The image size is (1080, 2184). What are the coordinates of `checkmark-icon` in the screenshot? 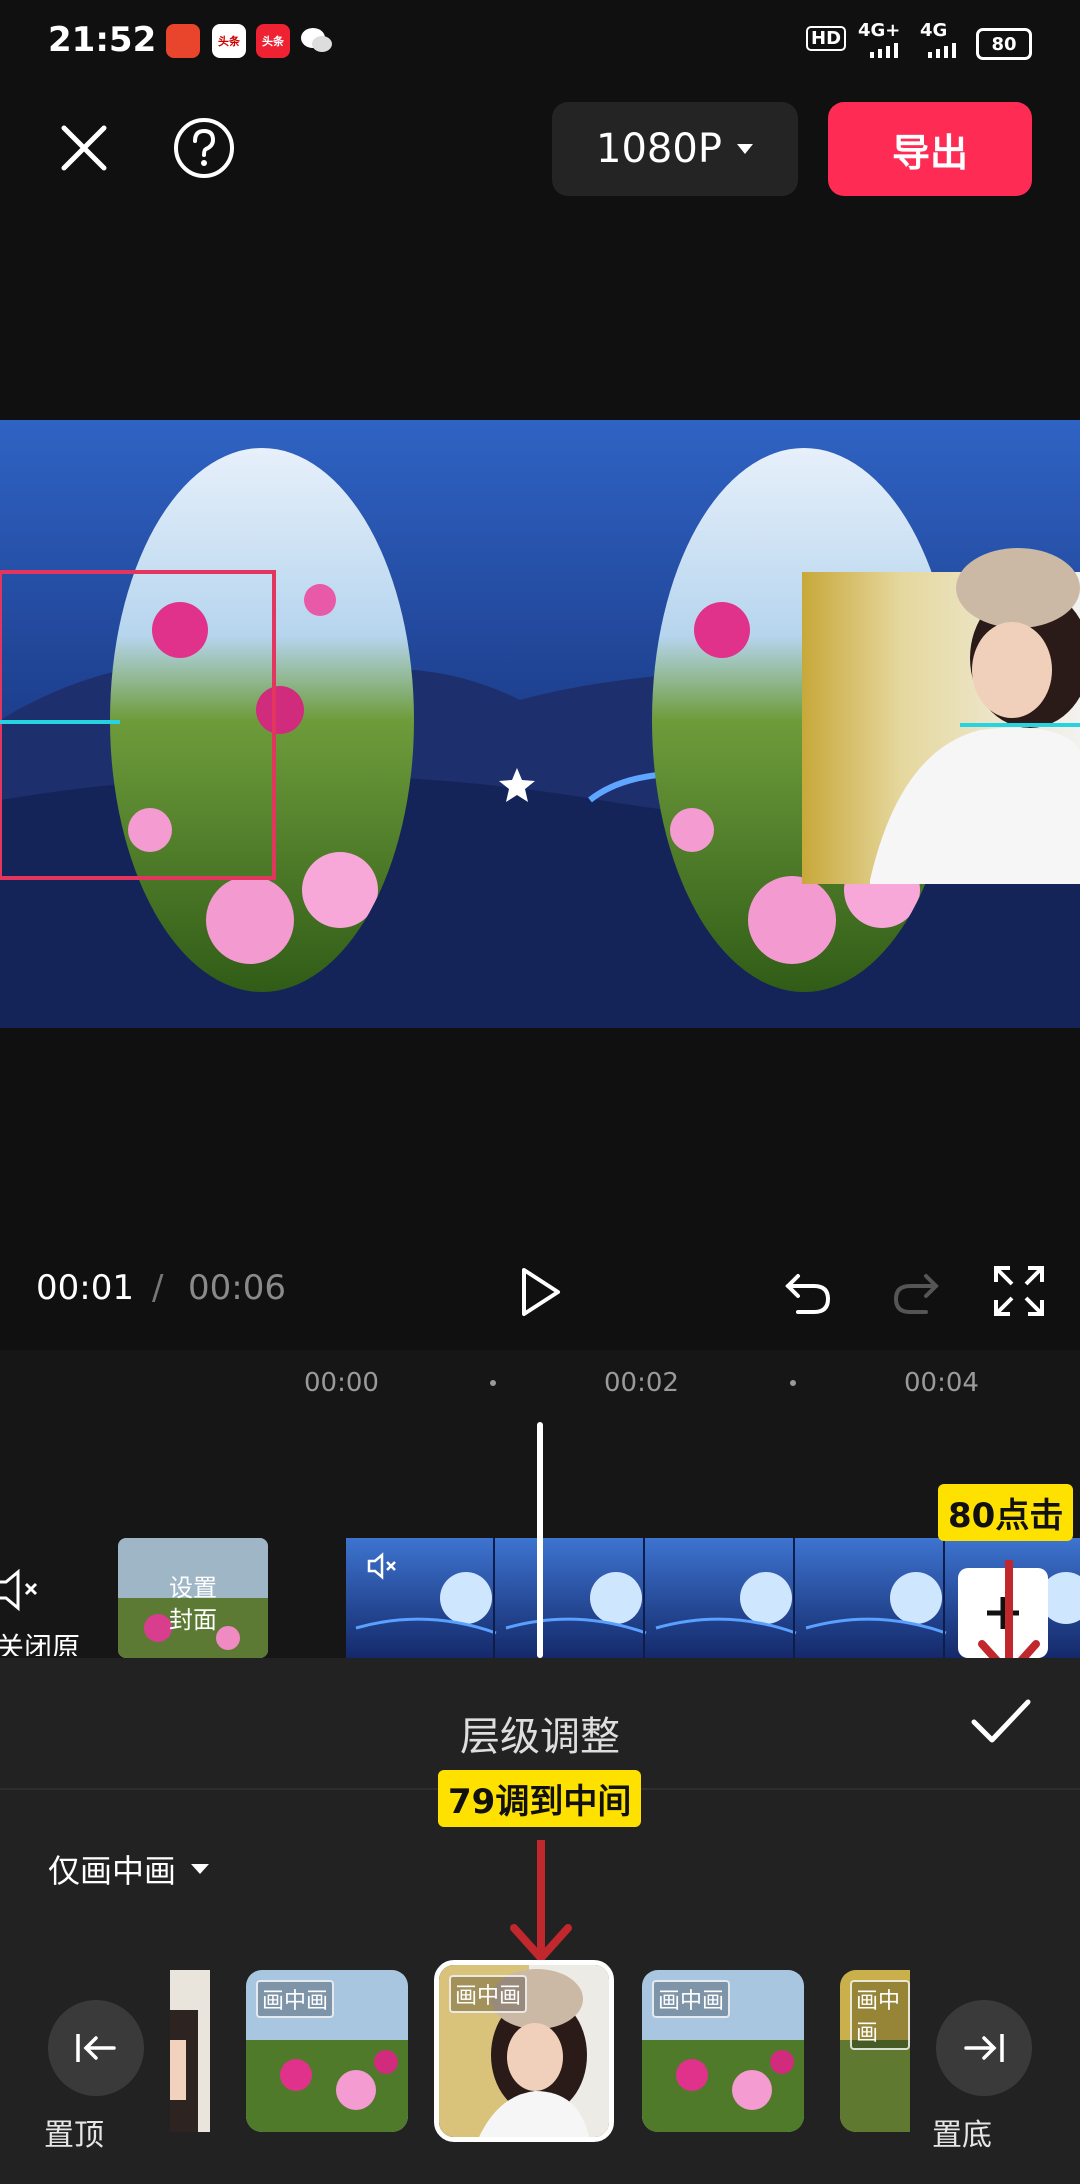 It's located at (1001, 1721).